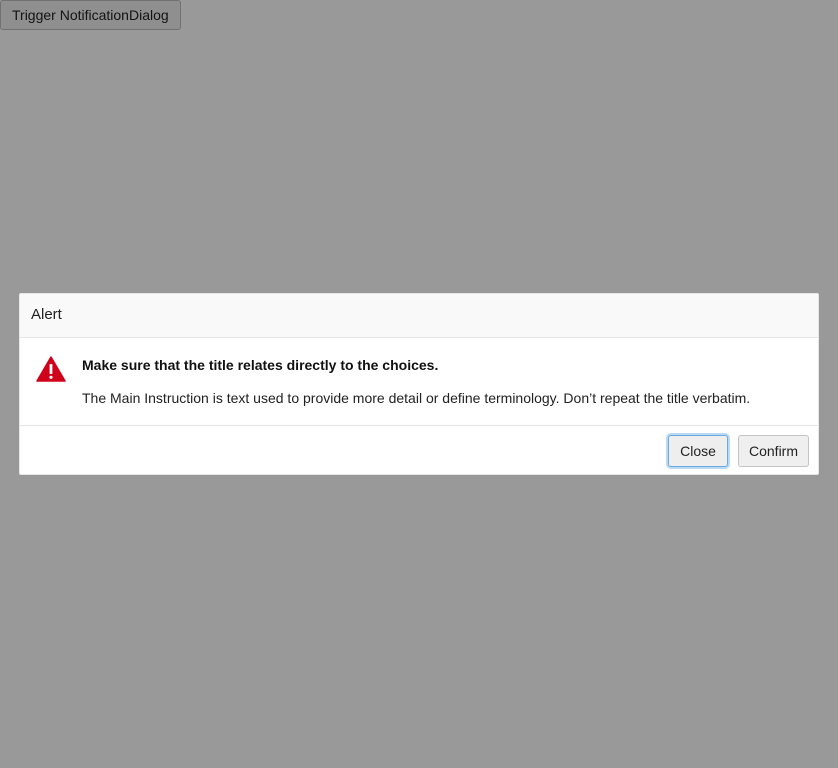  What do you see at coordinates (698, 451) in the screenshot?
I see `close-button: Close` at bounding box center [698, 451].